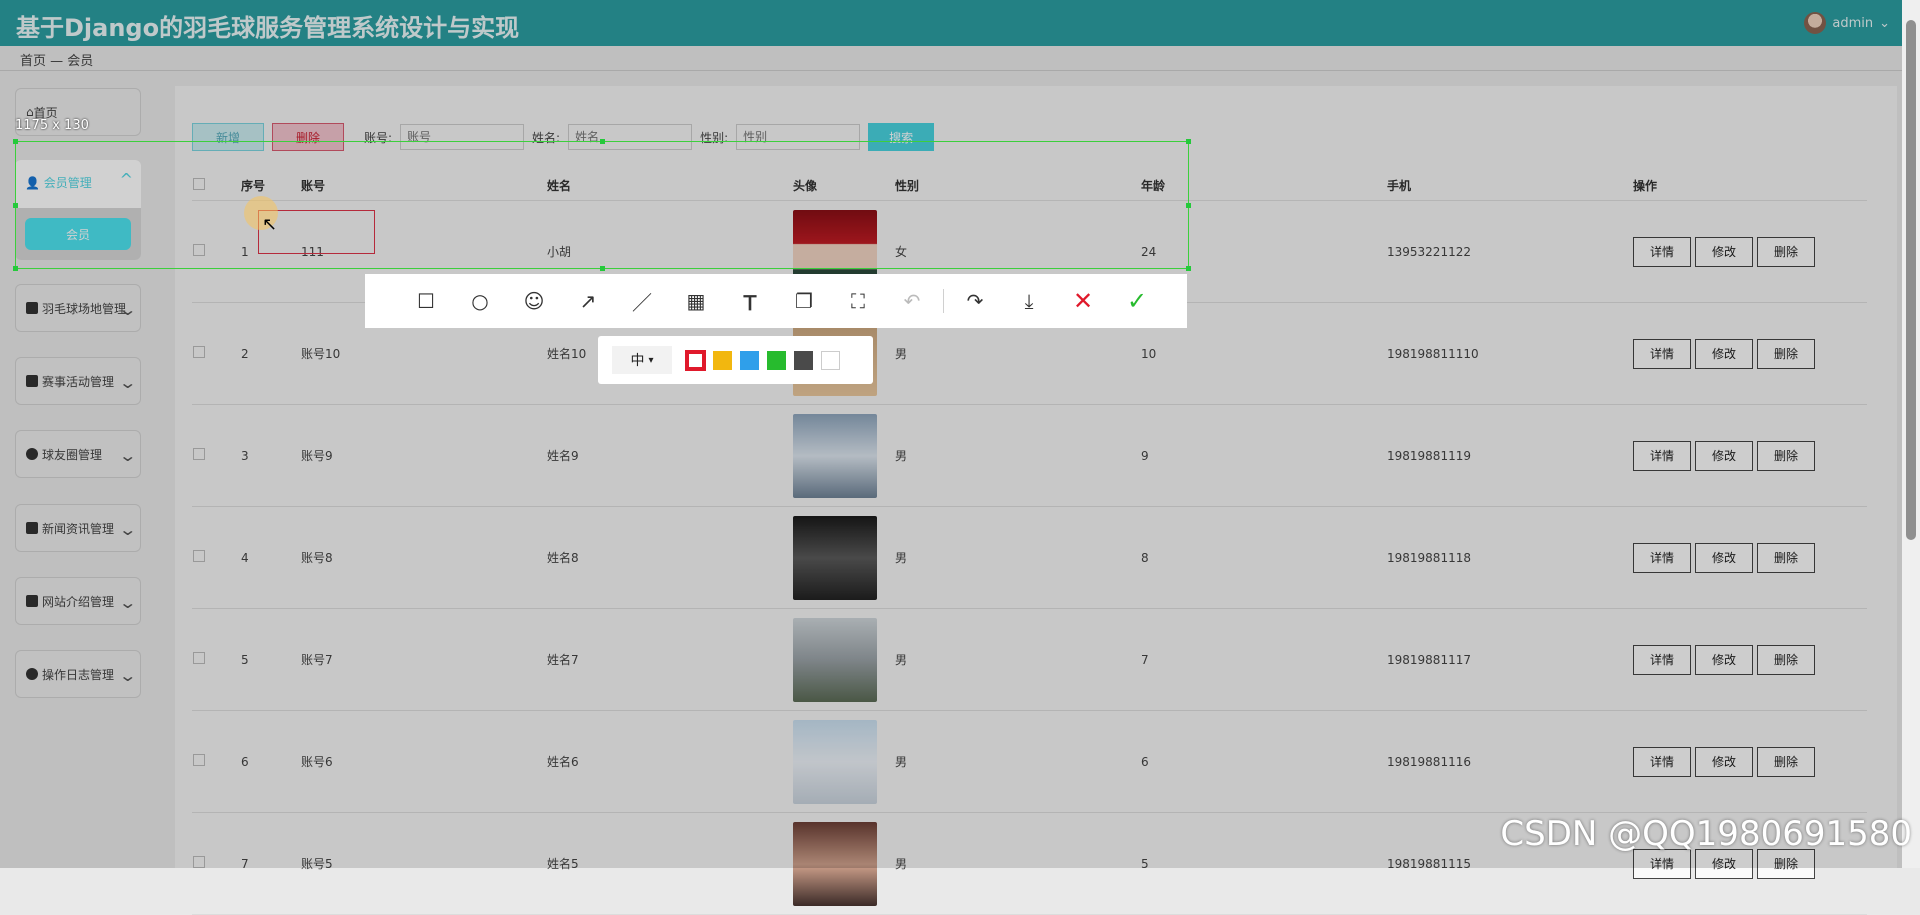 This screenshot has width=1920, height=915. Describe the element at coordinates (960, 70) in the screenshot. I see `header-divider` at that location.